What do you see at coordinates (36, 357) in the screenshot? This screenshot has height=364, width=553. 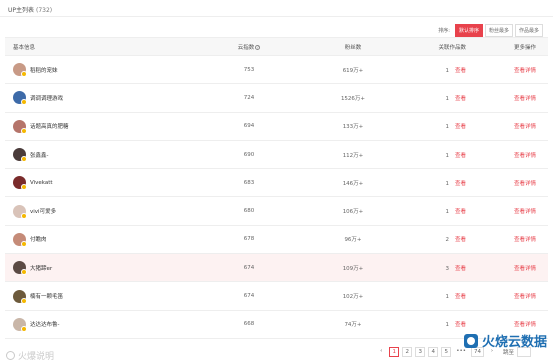 I see `watermark-left-text: 火爆说明` at bounding box center [36, 357].